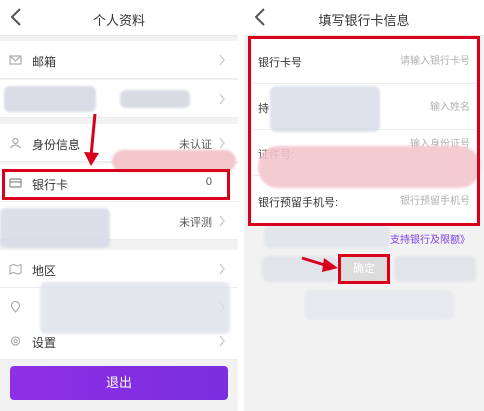 This screenshot has height=411, width=484. Describe the element at coordinates (430, 238) in the screenshot. I see `supported-banks-link: 支持银行及限额》` at that location.